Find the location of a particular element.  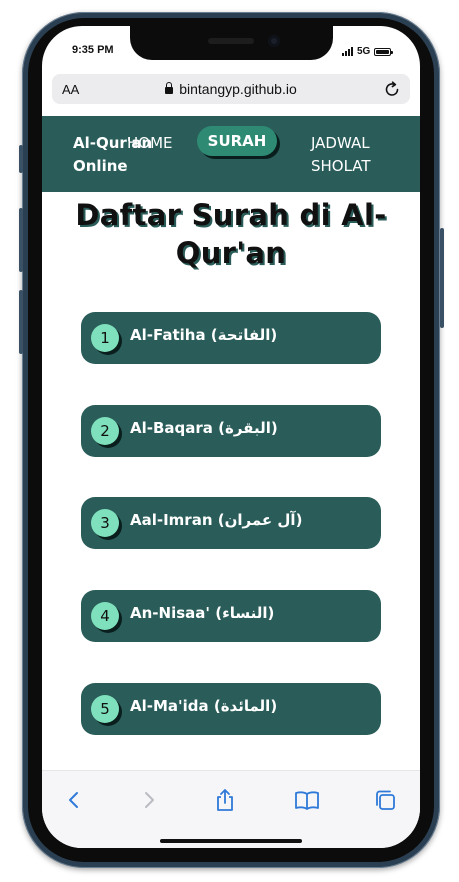

url-display: bintangyp.github.io is located at coordinates (231, 89).